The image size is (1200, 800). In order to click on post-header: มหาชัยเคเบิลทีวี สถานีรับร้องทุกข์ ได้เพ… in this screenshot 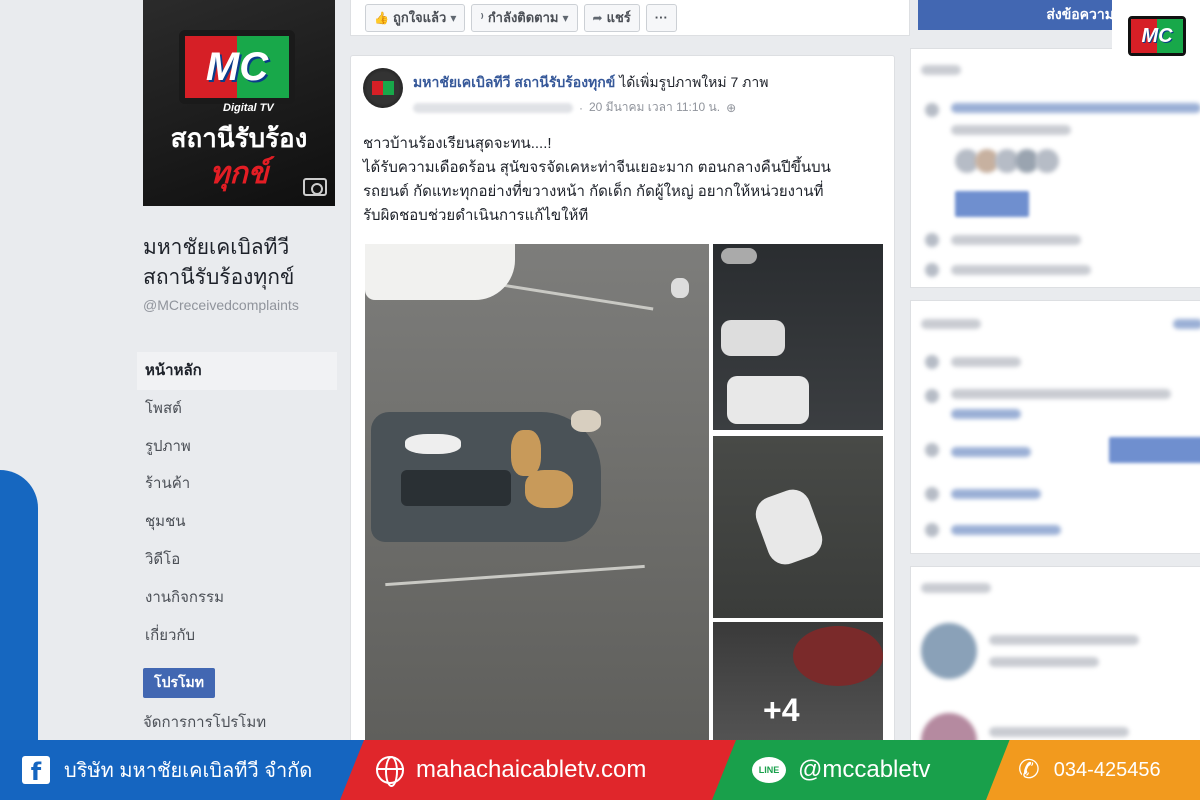, I will do `click(590, 83)`.